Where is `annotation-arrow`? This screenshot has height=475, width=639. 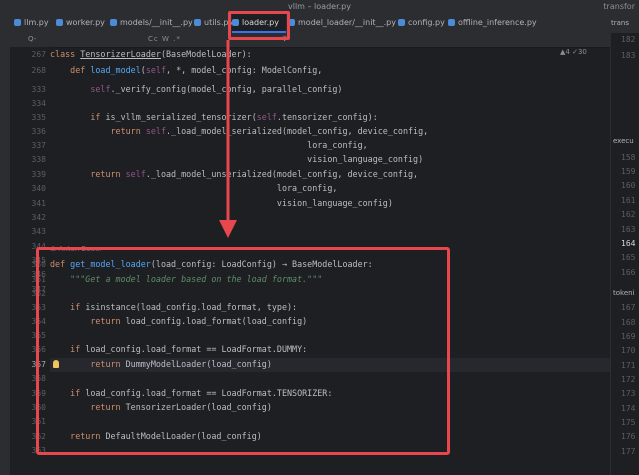
annotation-arrow is located at coordinates (228, 139).